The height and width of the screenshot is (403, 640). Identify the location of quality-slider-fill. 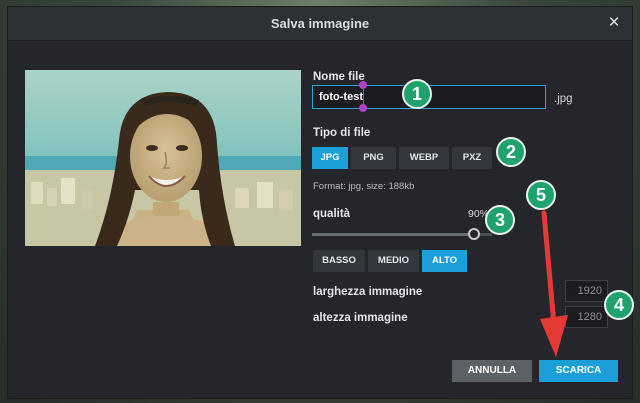
(393, 234).